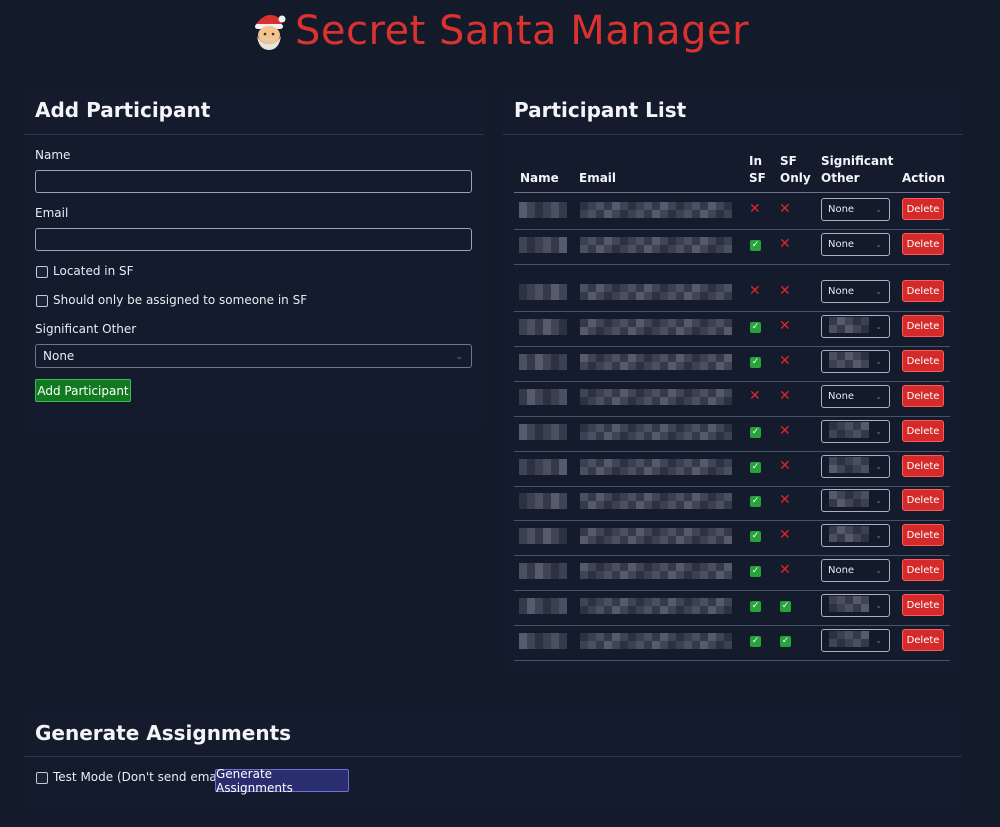 This screenshot has height=827, width=1000. I want to click on header-divider, so click(732, 192).